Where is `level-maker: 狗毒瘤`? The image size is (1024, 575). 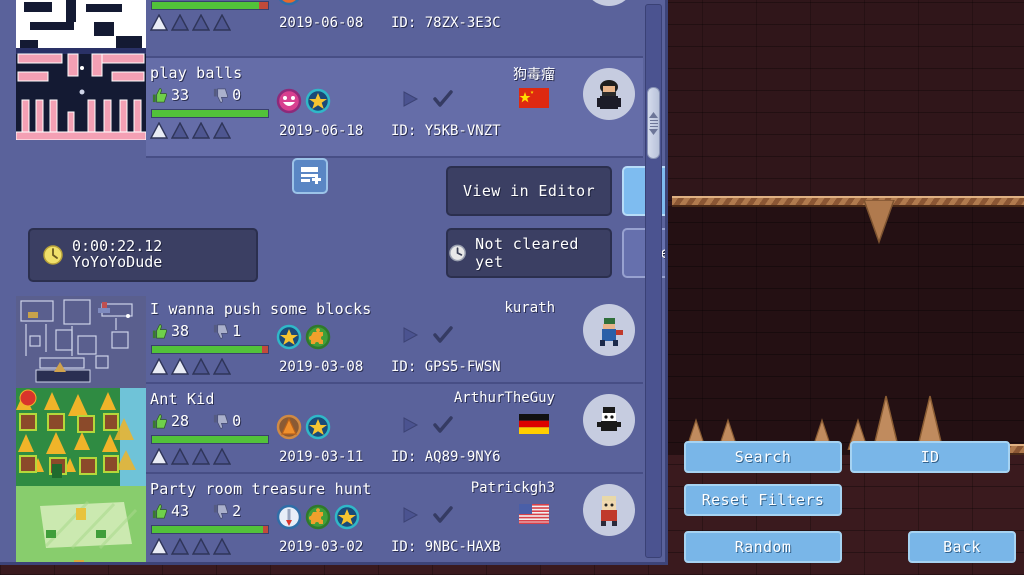 level-maker: 狗毒瘤 is located at coordinates (534, 75).